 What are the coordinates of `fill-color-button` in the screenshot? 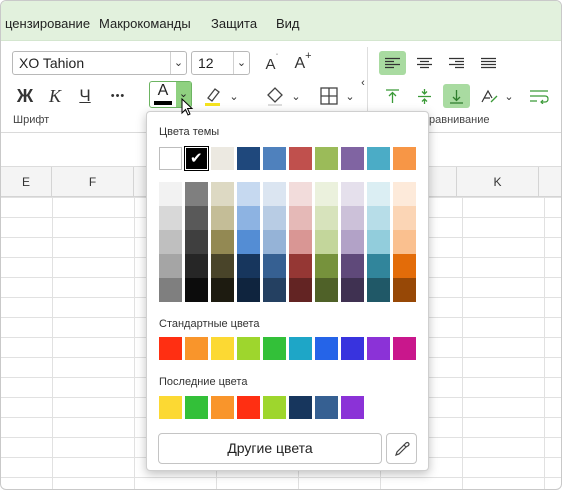 It's located at (275, 96).